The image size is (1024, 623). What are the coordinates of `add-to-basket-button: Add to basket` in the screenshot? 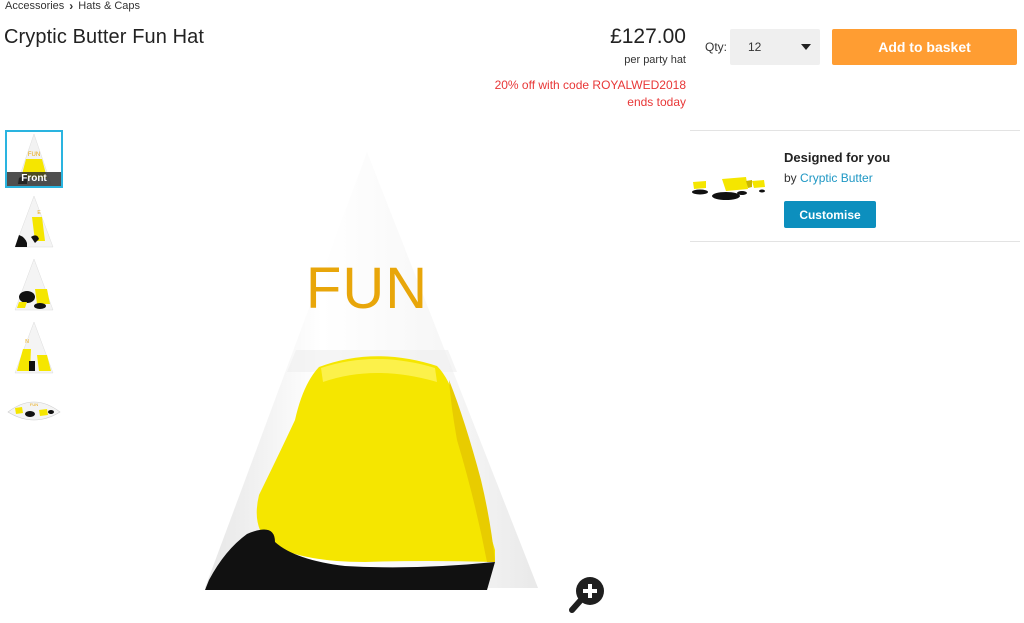 It's located at (924, 47).